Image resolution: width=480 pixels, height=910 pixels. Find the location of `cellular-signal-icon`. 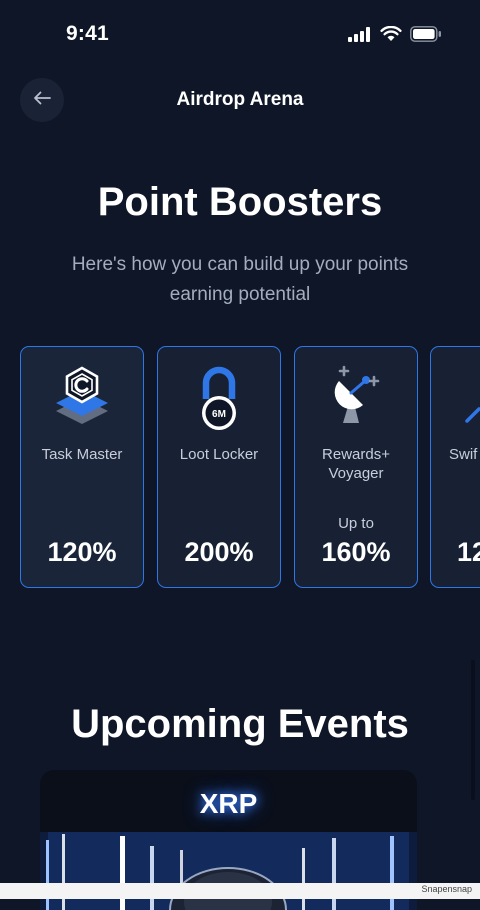

cellular-signal-icon is located at coordinates (360, 34).